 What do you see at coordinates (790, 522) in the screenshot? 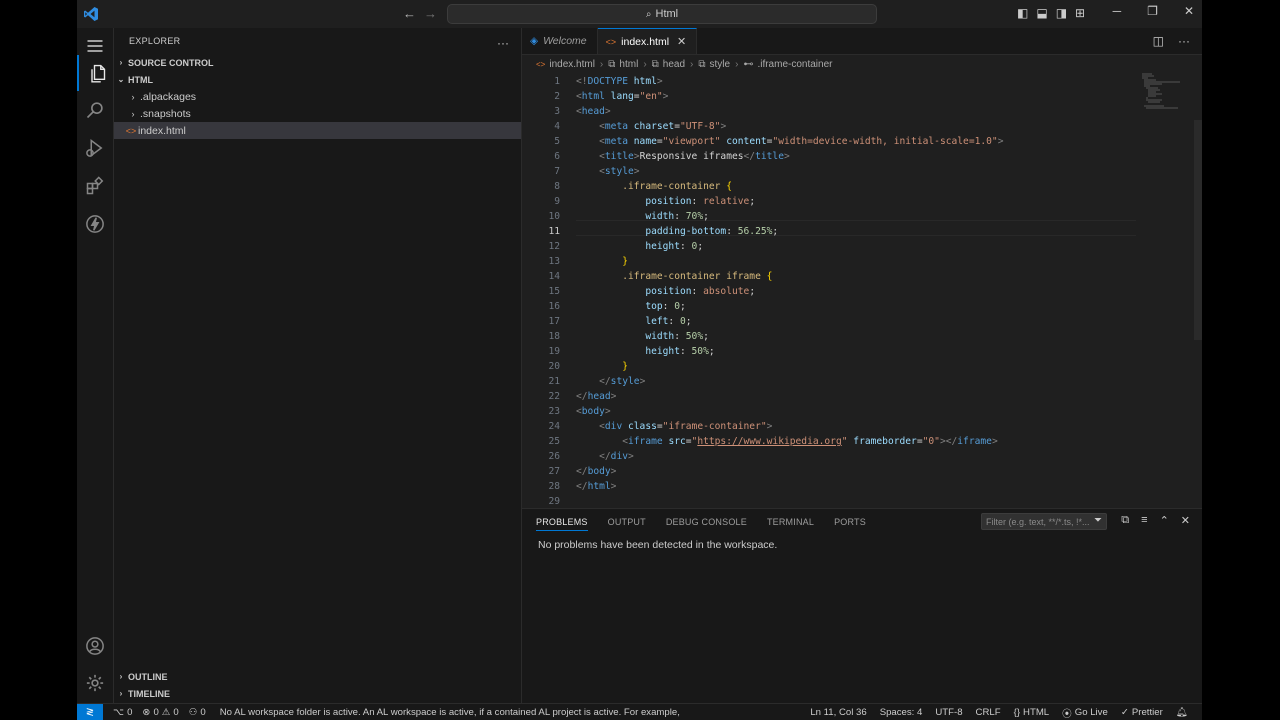
I see `tab-terminal: TERMINAL` at bounding box center [790, 522].